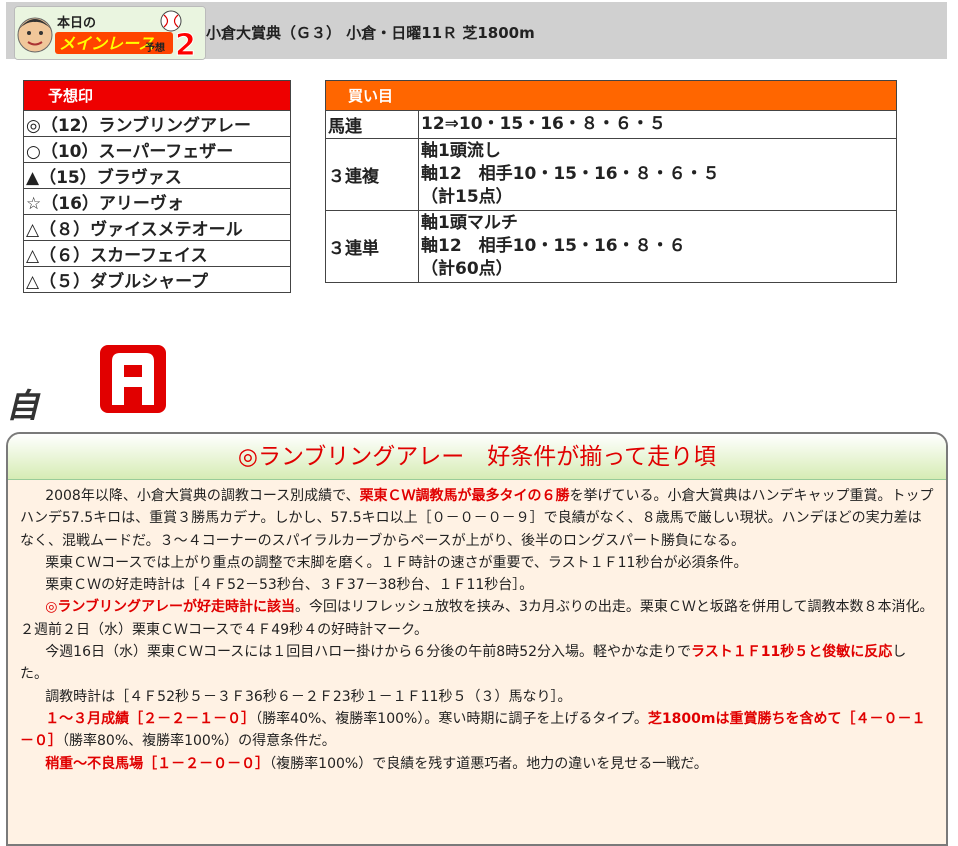 The image size is (958, 846). I want to click on bet-line: 軸12 相手10・15・16・８・６, so click(553, 246).